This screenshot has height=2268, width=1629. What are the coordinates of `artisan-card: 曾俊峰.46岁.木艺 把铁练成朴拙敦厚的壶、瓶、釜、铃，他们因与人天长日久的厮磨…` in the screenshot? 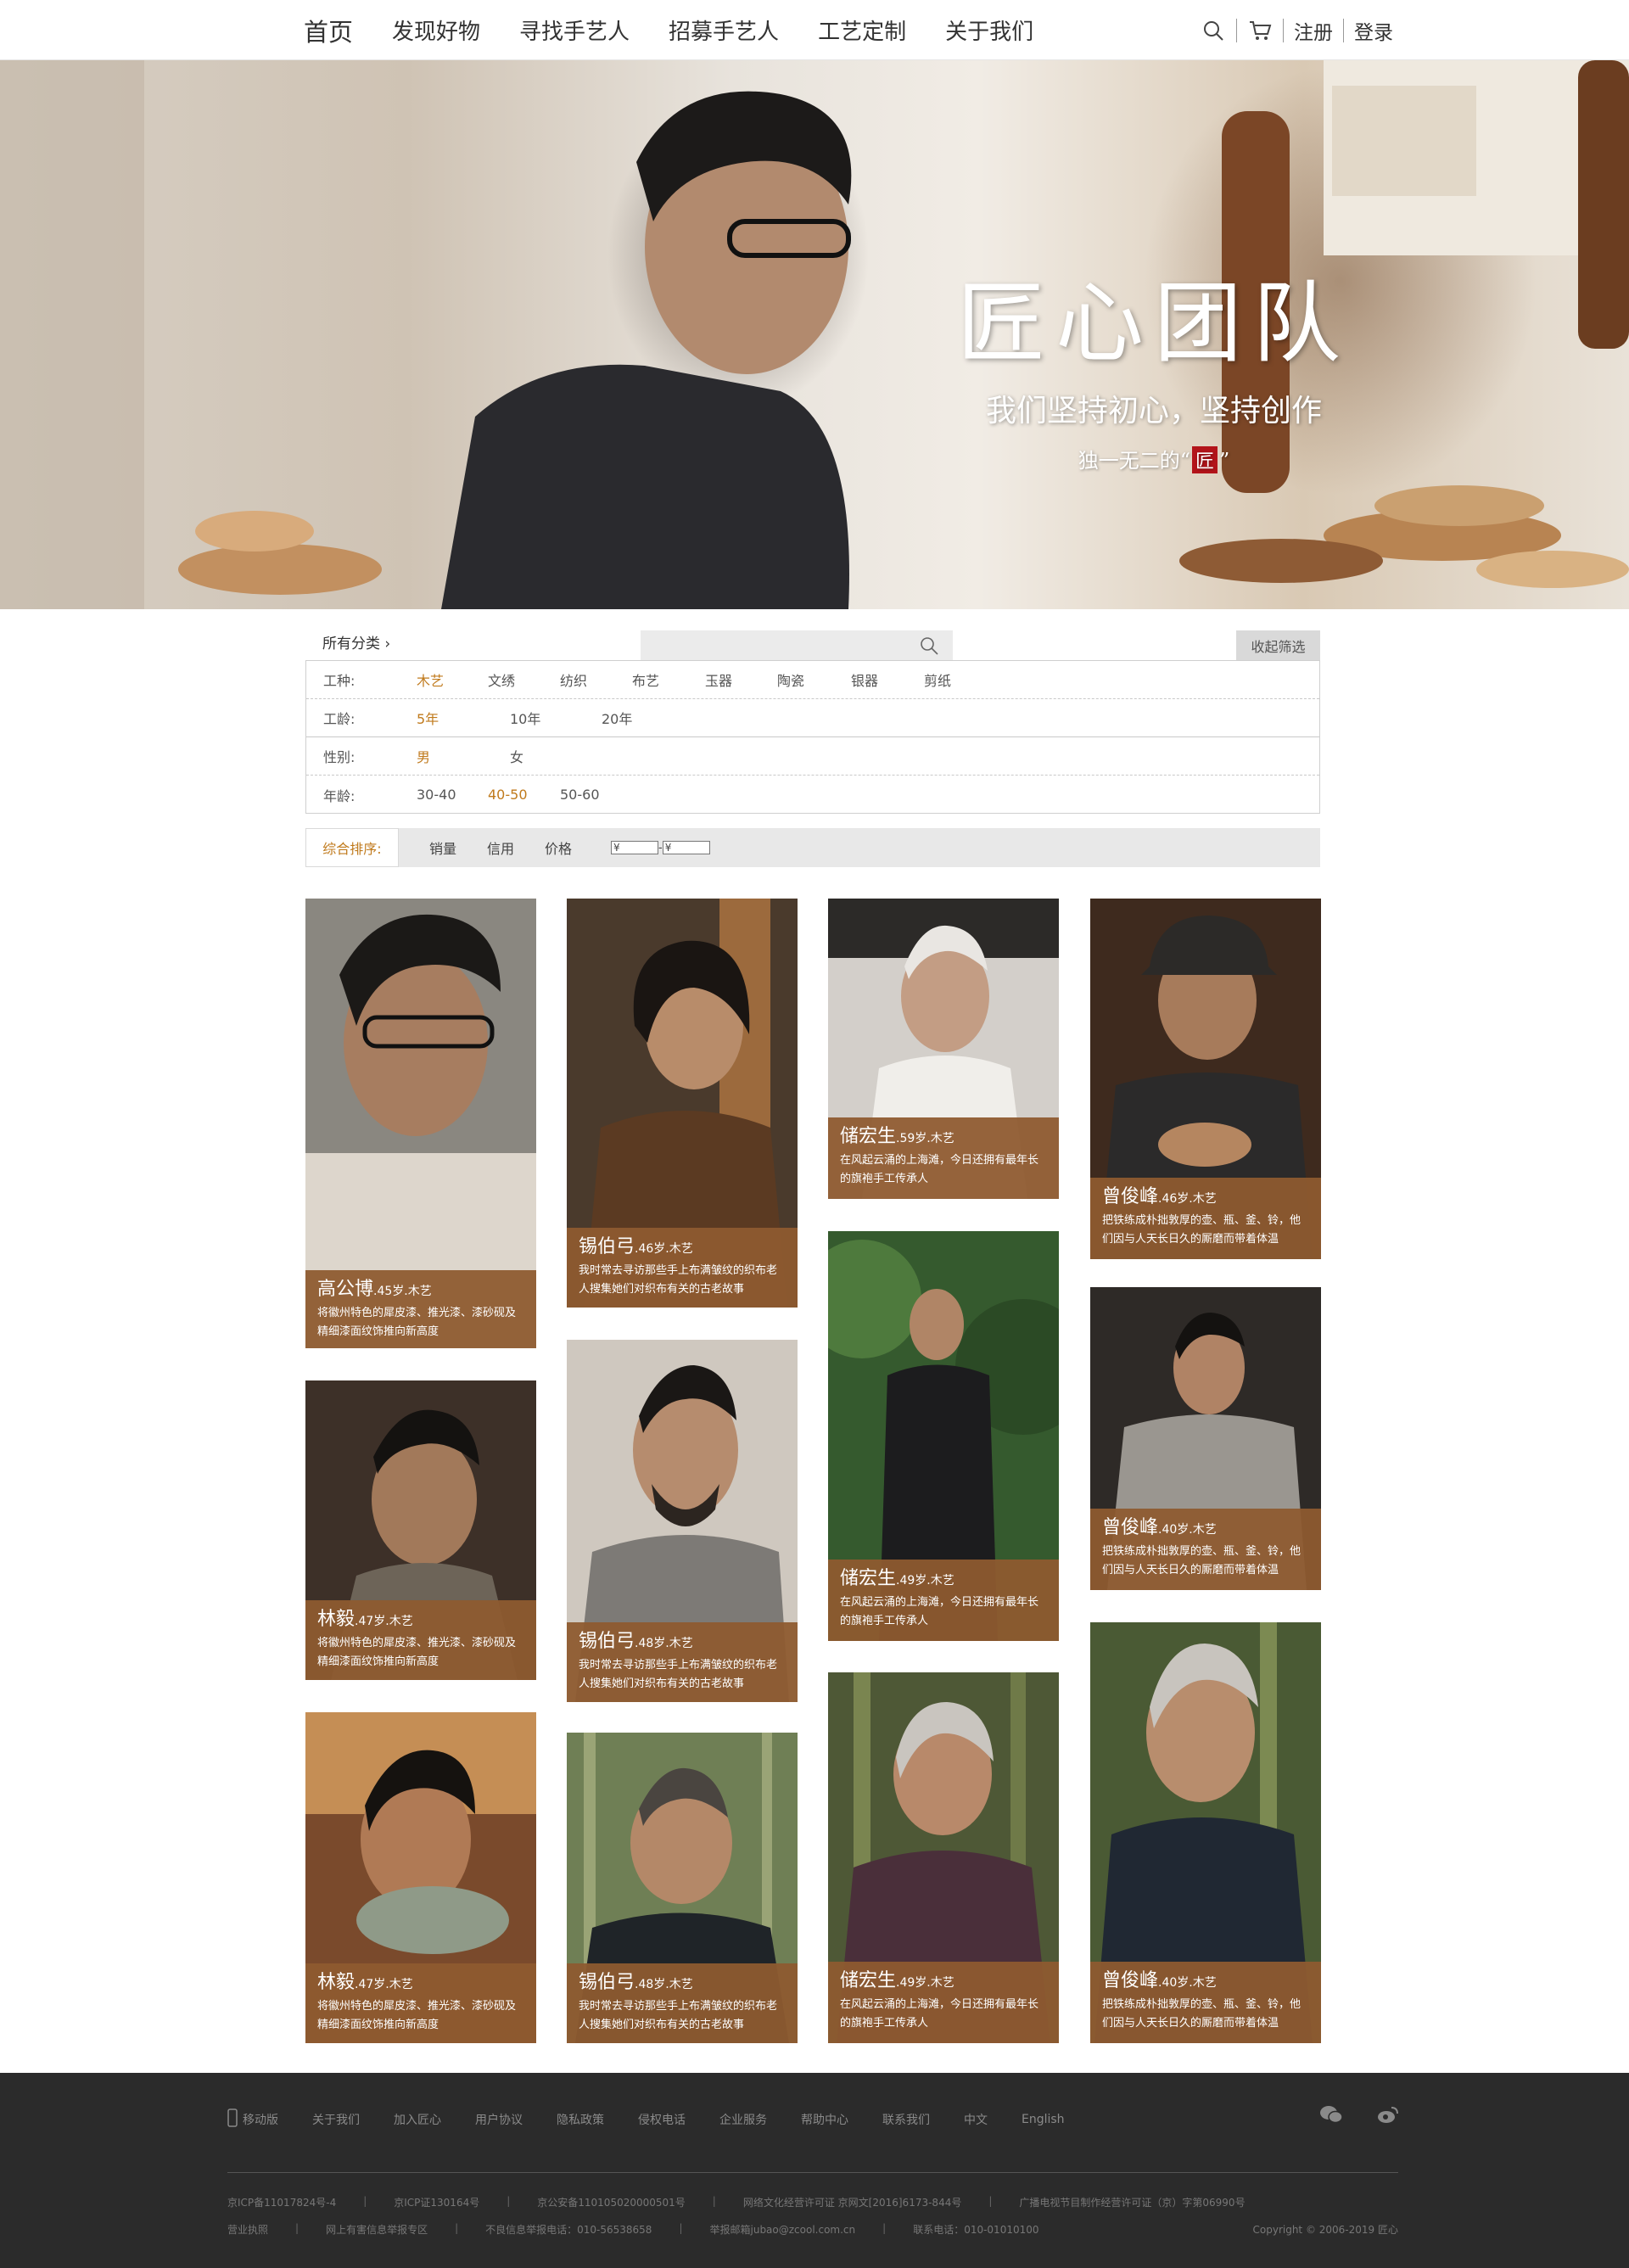 It's located at (1205, 1079).